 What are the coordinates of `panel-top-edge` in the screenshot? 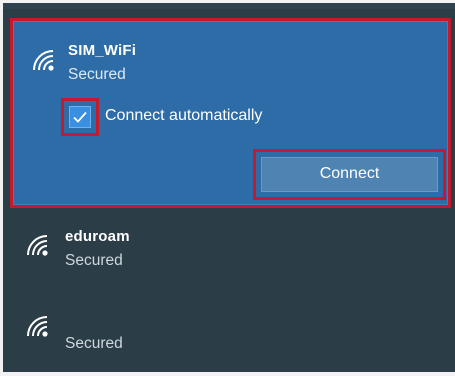 It's located at (229, 6).